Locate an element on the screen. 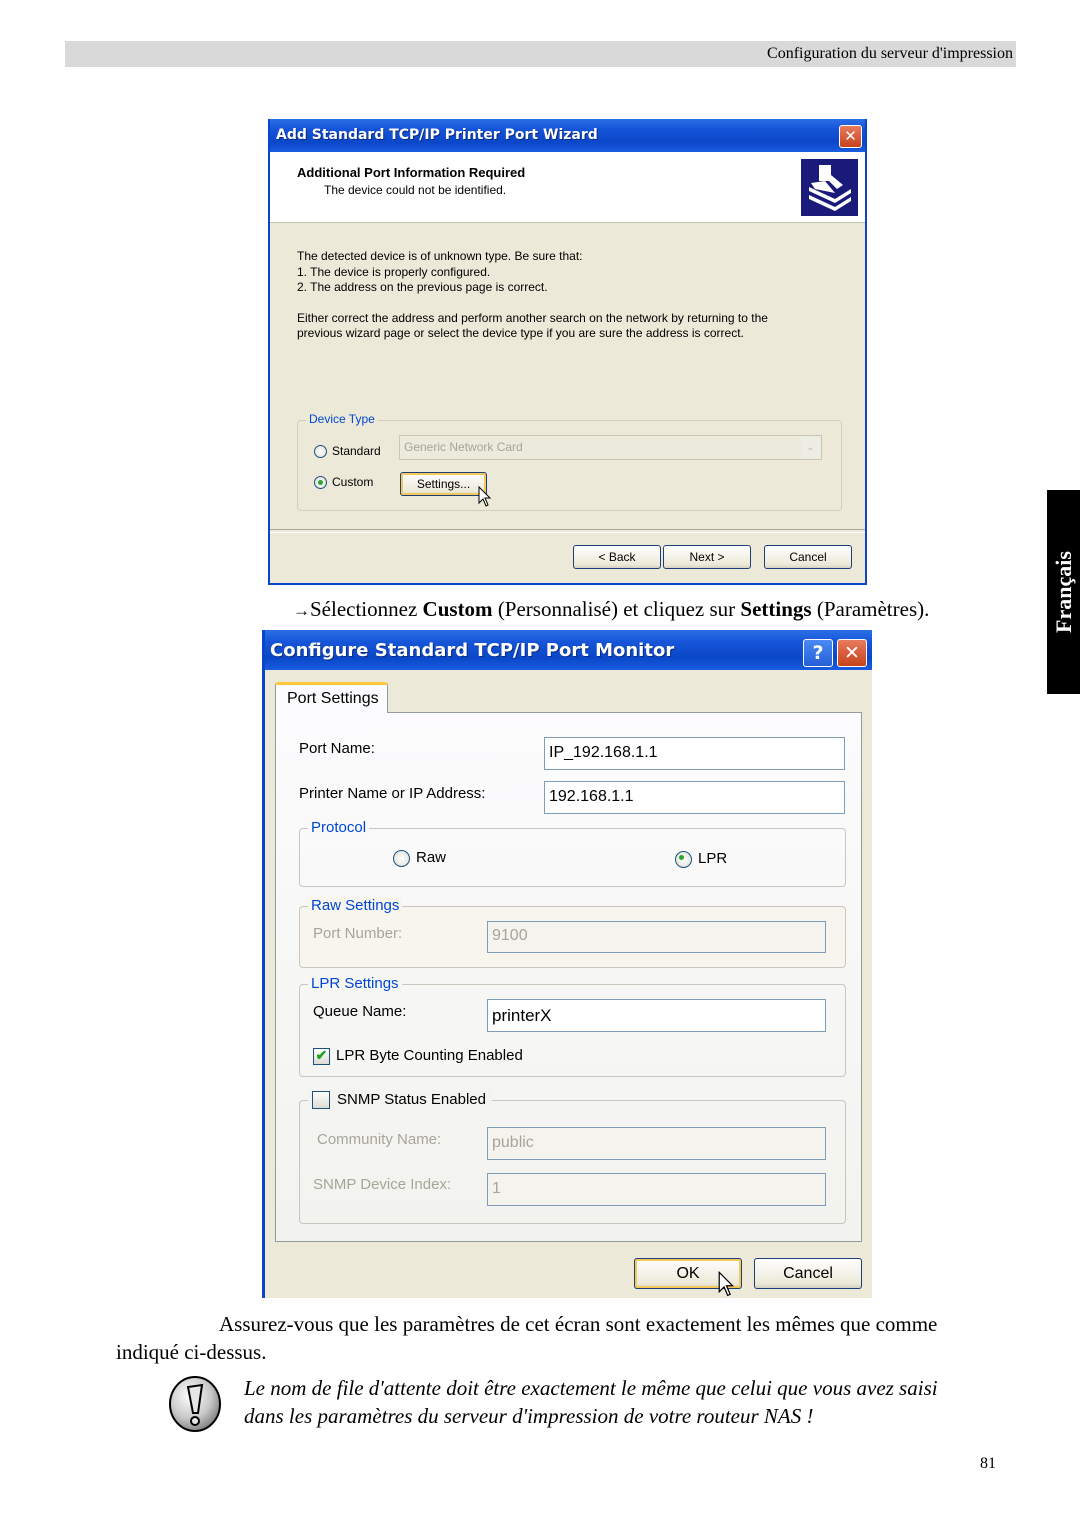  wizard-title-bar: Add Standard TCP/IP Printer Port Wizard is located at coordinates (567, 135).